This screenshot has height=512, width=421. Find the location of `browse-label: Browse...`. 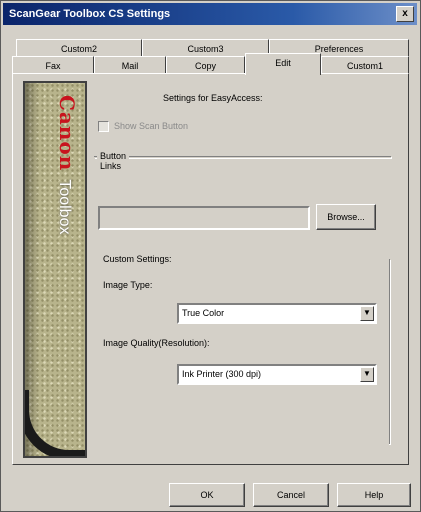

browse-label: Browse... is located at coordinates (346, 217).